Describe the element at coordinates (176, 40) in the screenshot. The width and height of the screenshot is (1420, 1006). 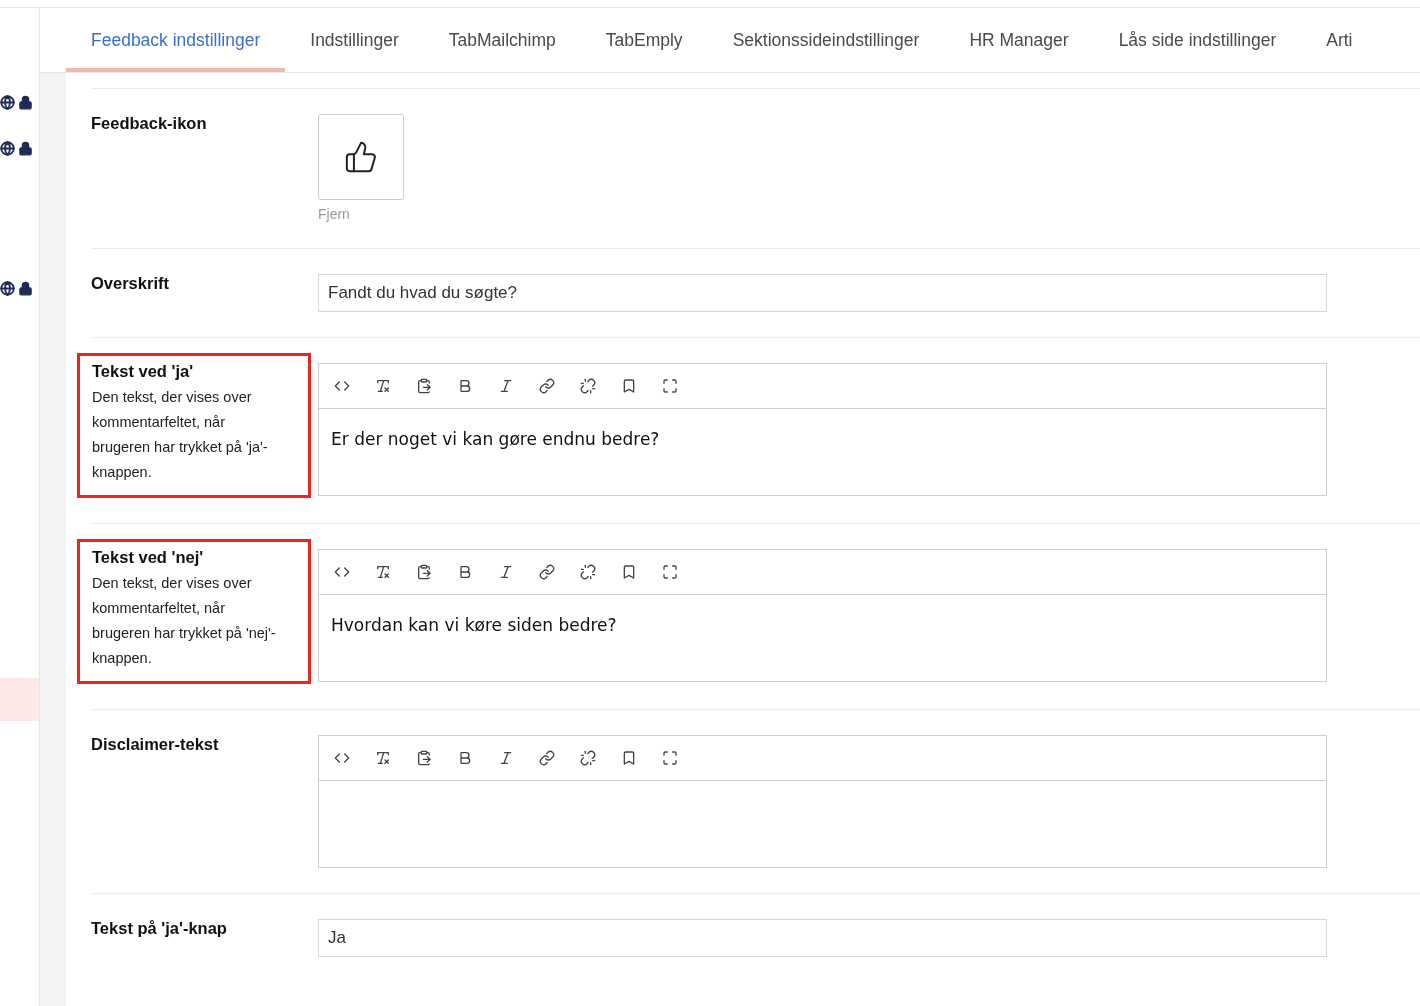
I see `tab: Feedback indstillinger` at that location.